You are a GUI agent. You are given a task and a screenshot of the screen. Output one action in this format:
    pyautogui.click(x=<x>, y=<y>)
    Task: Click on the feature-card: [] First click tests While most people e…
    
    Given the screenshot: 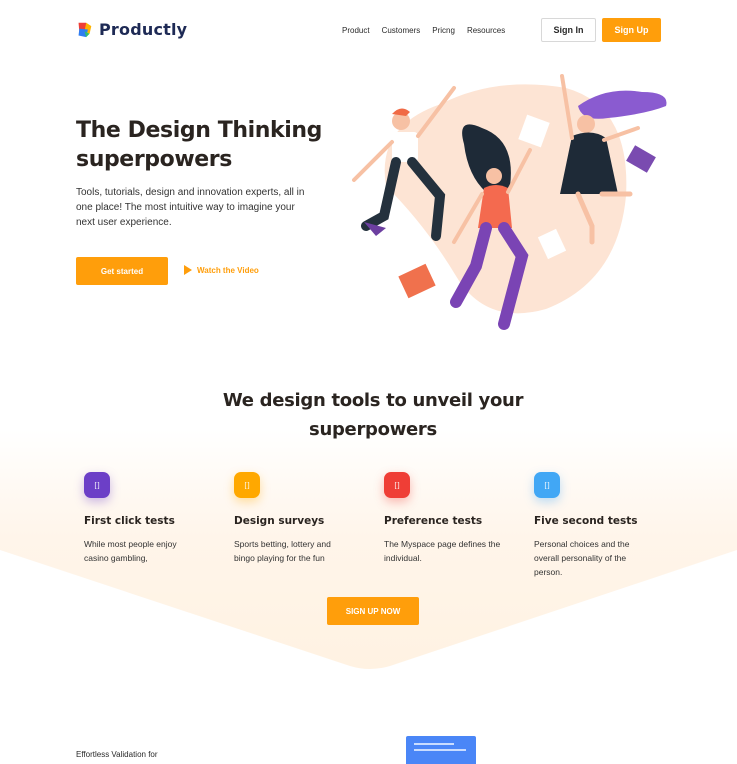 What is the action you would take?
    pyautogui.click(x=141, y=518)
    